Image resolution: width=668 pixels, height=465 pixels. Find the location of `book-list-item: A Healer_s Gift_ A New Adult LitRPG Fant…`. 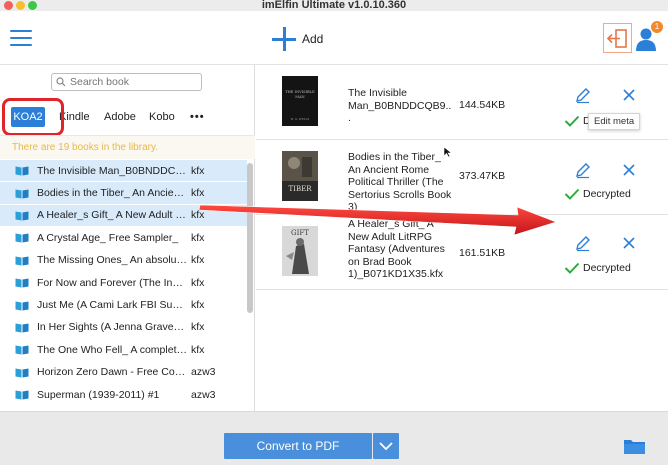

book-list-item: A Healer_s Gift_ A New Adult LitRPG Fant… is located at coordinates (123, 216).